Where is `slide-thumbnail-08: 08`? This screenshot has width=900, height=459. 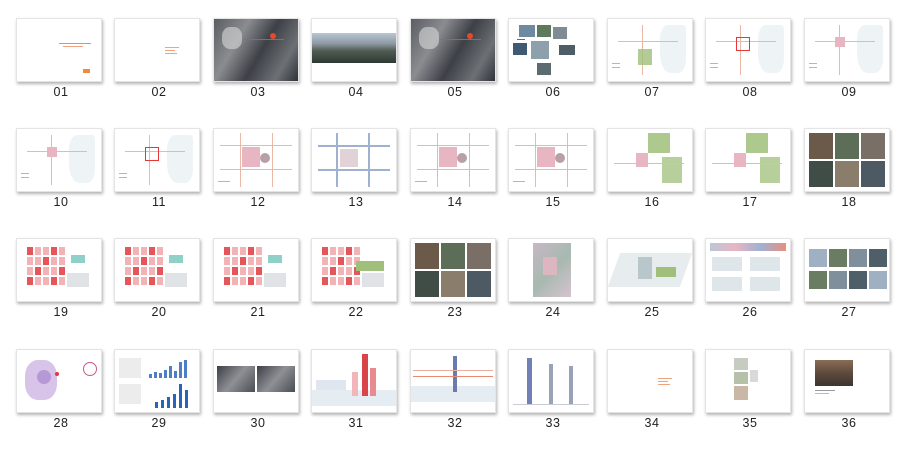
slide-thumbnail-08: 08 is located at coordinates (754, 73).